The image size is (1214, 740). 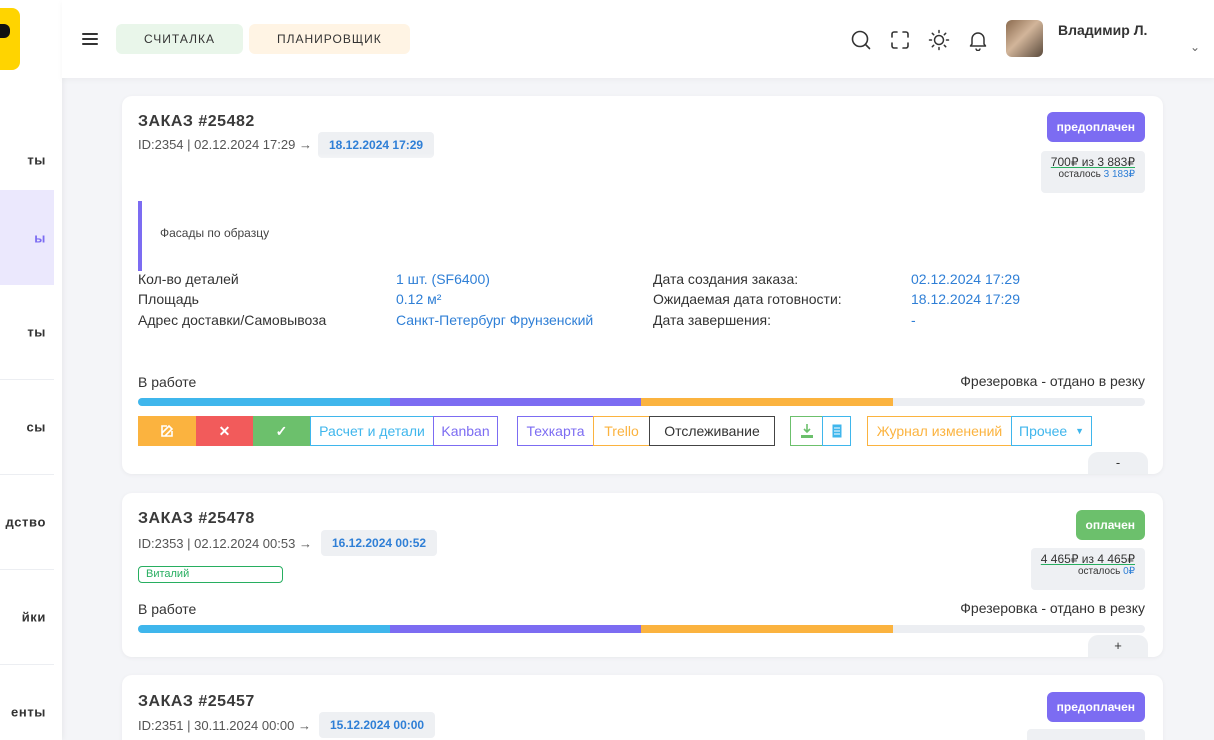 I want to click on price-line: 4 465₽ из 4 465₽, so click(x=1087, y=559).